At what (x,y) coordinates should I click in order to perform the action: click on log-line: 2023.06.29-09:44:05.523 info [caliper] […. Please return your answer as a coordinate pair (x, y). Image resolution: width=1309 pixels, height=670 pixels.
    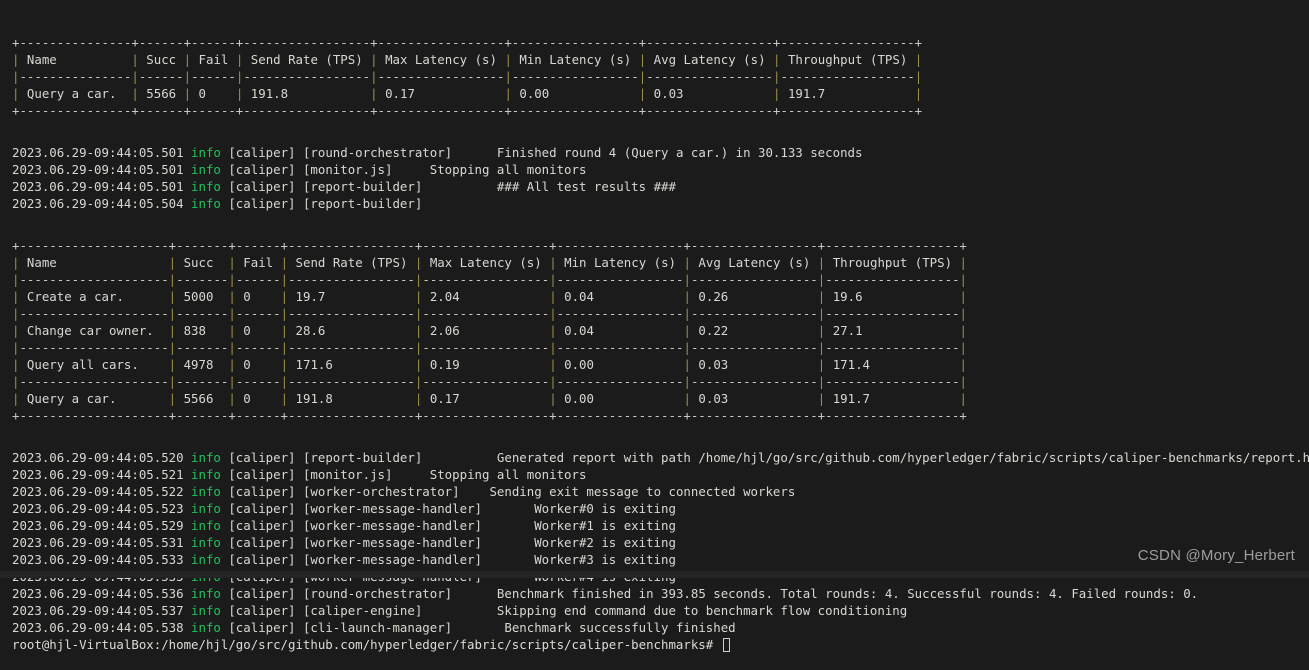
    Looking at the image, I should click on (344, 508).